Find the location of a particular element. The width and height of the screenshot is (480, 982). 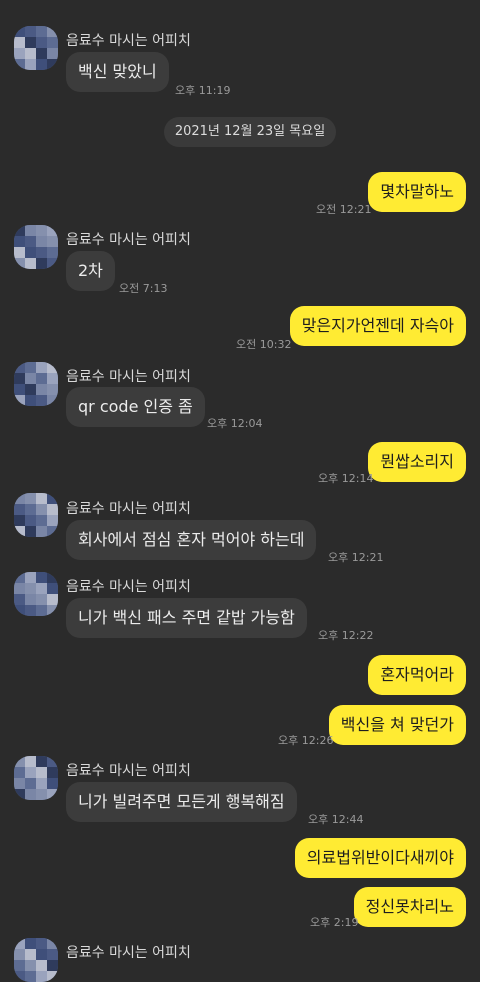

message-time: 오후 12:14 is located at coordinates (346, 478).